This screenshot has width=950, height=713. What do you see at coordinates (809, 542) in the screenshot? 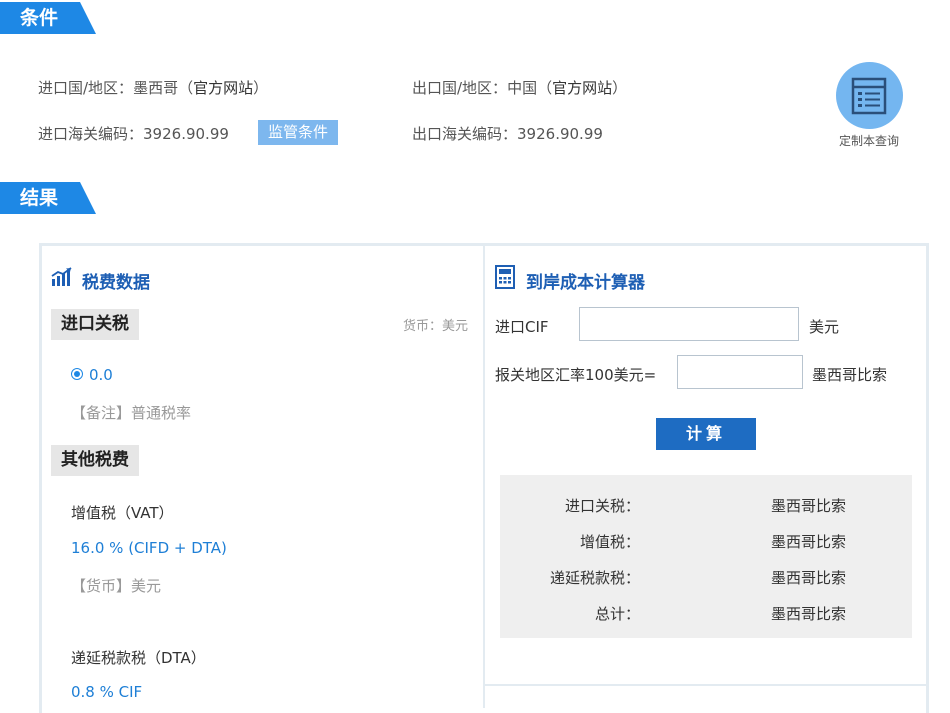
I see `result-vat-value: 墨西哥比索` at bounding box center [809, 542].